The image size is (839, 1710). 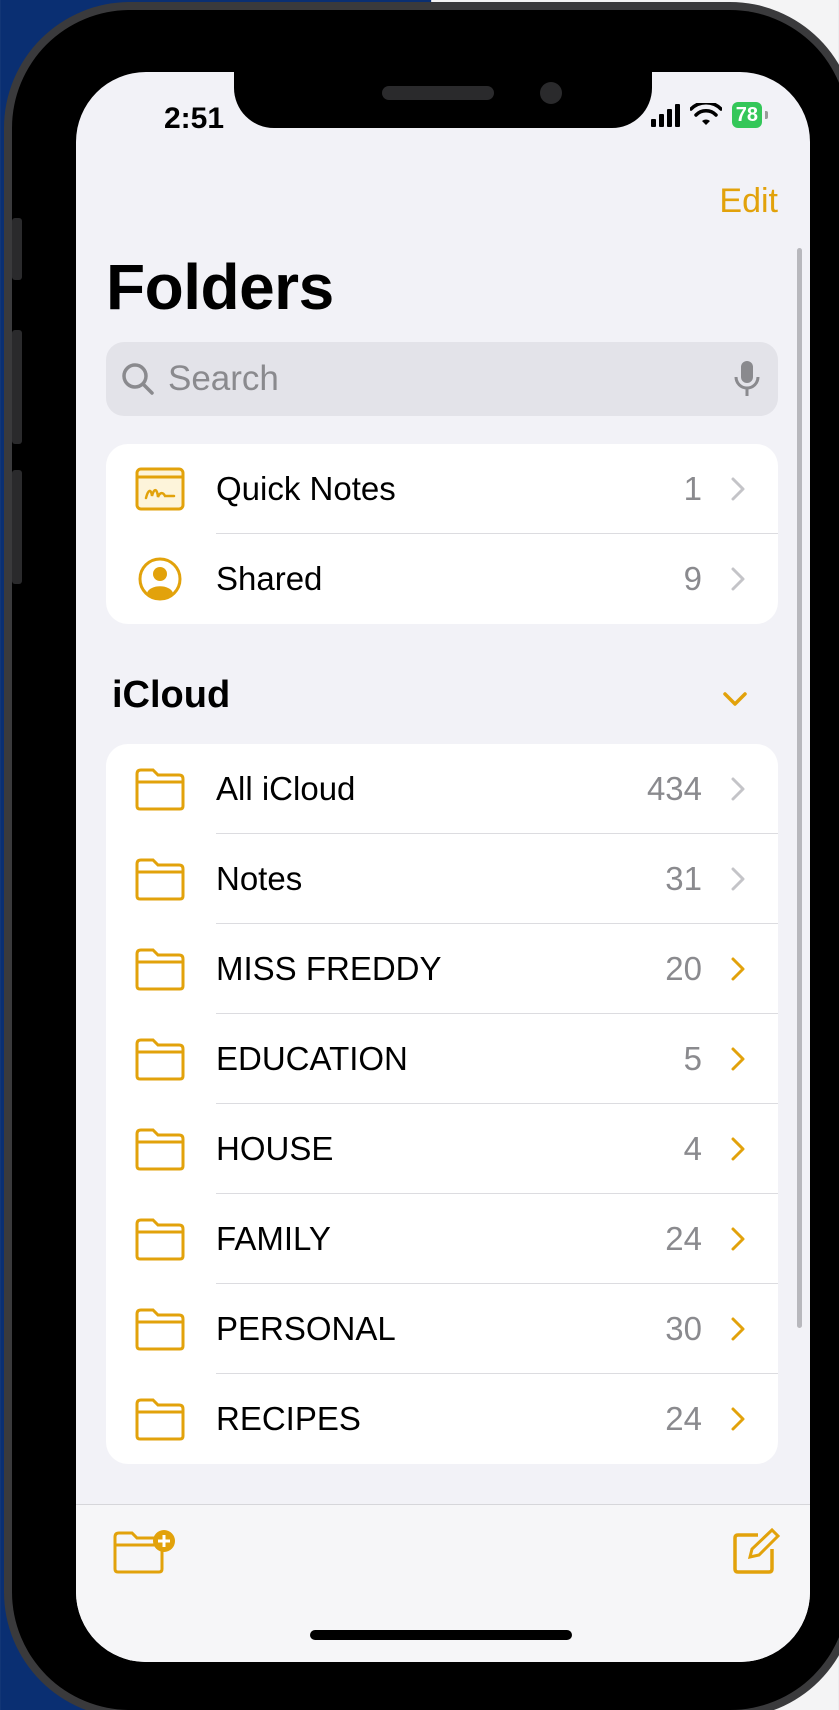 What do you see at coordinates (273, 1238) in the screenshot?
I see `folder-label: FAMILY` at bounding box center [273, 1238].